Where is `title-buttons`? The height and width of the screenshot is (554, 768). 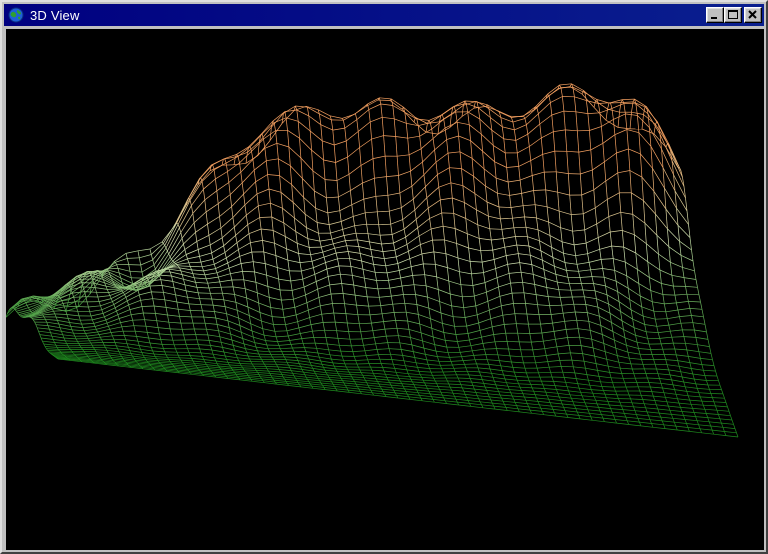
title-buttons is located at coordinates (734, 15).